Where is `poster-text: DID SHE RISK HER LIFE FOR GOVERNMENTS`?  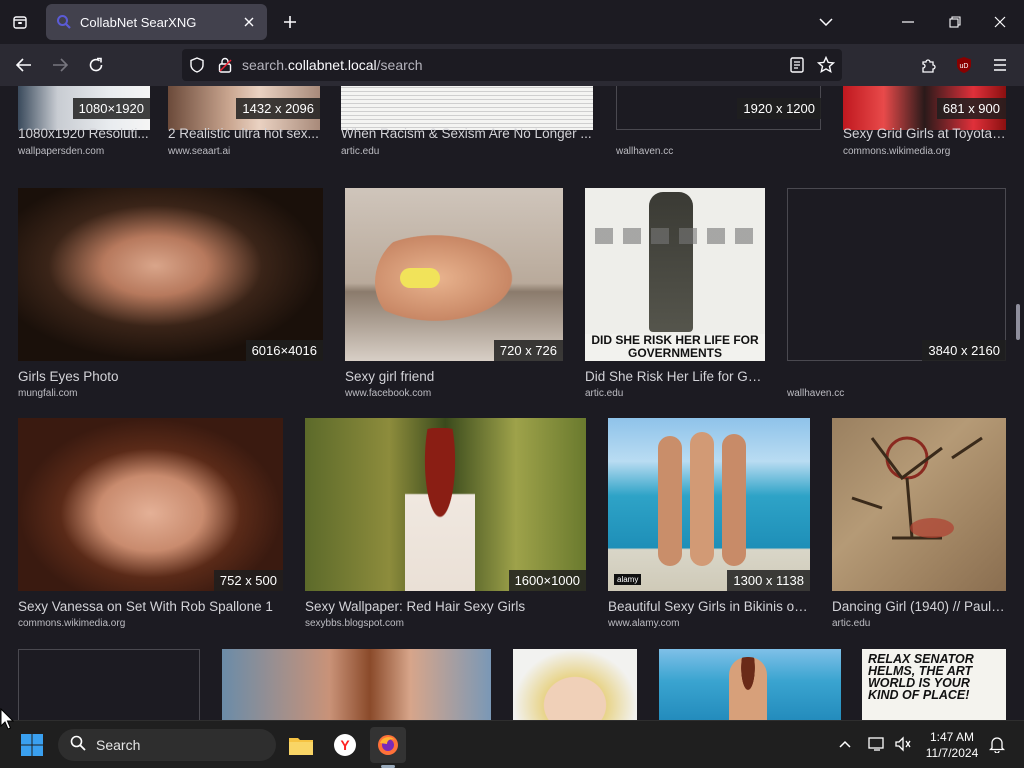
poster-text: DID SHE RISK HER LIFE FOR GOVERNMENTS is located at coordinates (675, 347).